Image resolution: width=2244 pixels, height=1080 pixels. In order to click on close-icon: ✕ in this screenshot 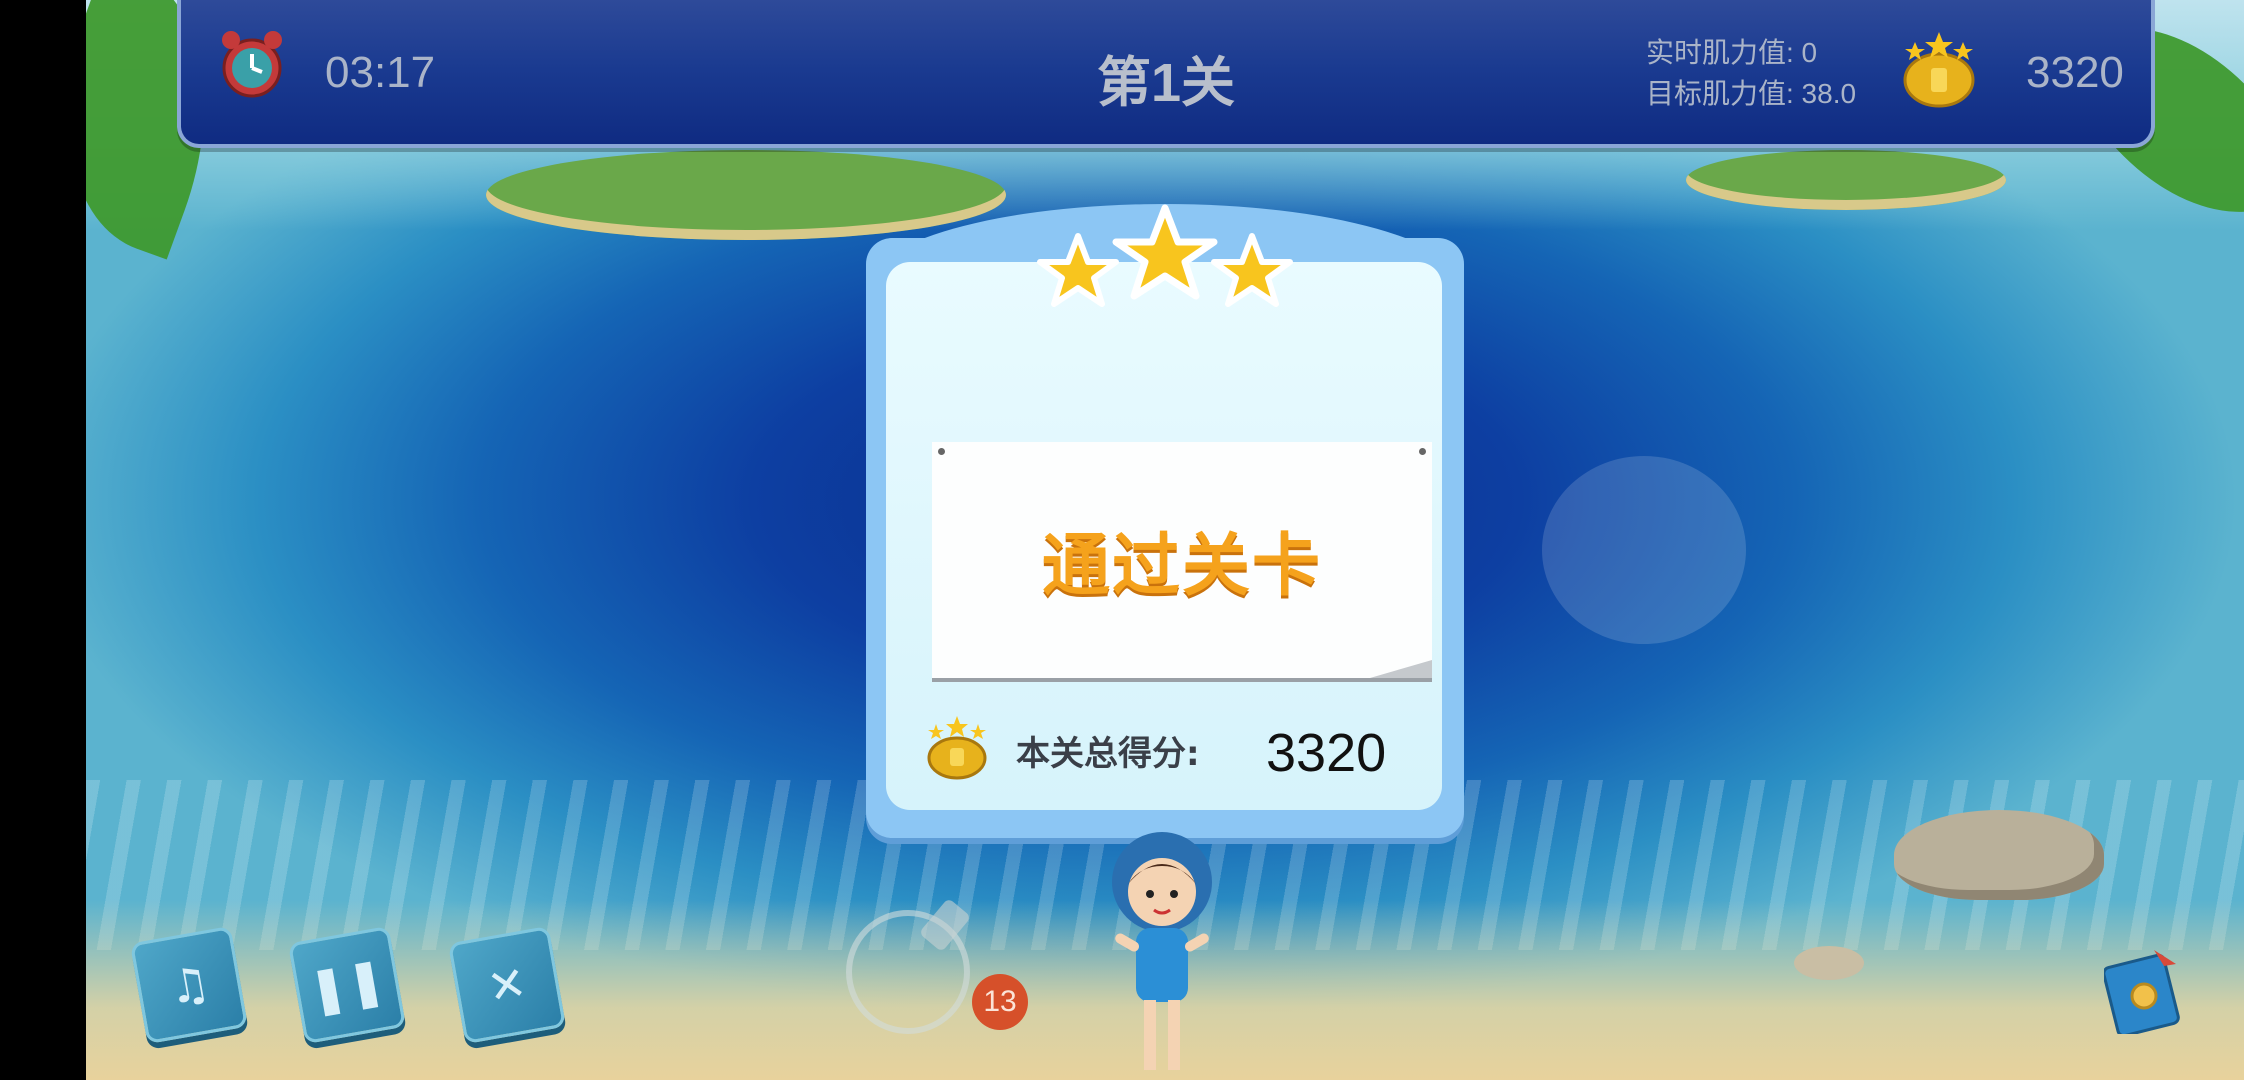, I will do `click(507, 985)`.